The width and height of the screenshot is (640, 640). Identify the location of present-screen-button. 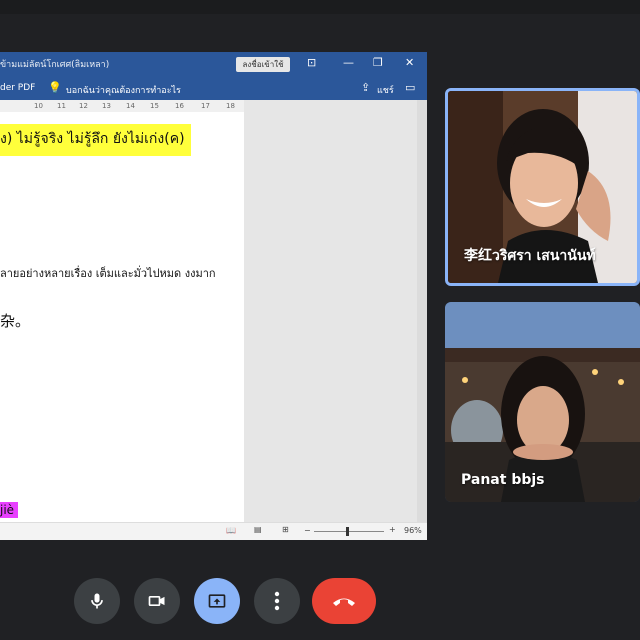
(217, 601).